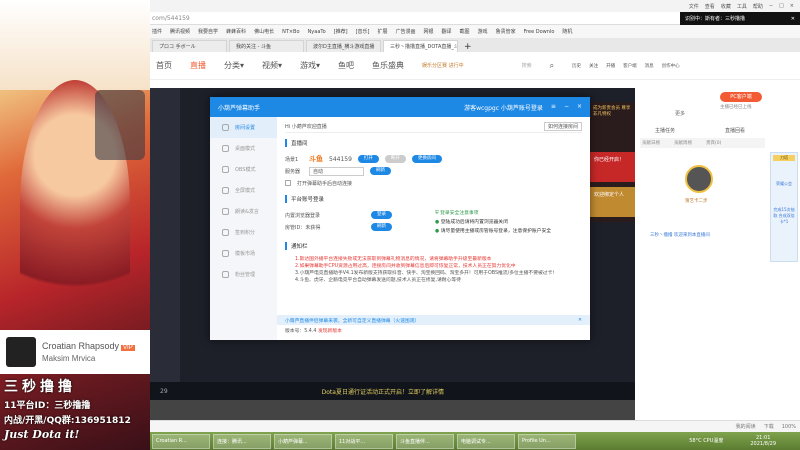  What do you see at coordinates (288, 183) in the screenshot?
I see `auto-connect-checkbox` at bounding box center [288, 183].